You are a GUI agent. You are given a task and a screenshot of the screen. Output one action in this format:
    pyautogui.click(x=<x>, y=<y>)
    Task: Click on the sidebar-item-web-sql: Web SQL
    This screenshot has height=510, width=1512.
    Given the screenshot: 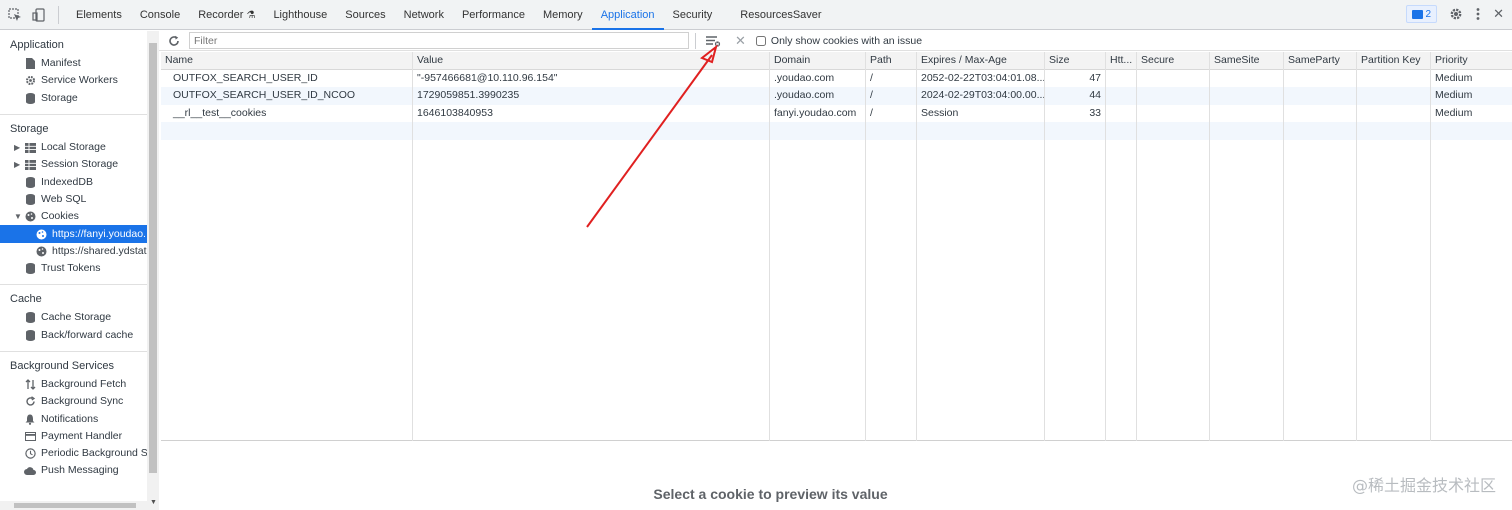 What is the action you would take?
    pyautogui.click(x=73, y=199)
    